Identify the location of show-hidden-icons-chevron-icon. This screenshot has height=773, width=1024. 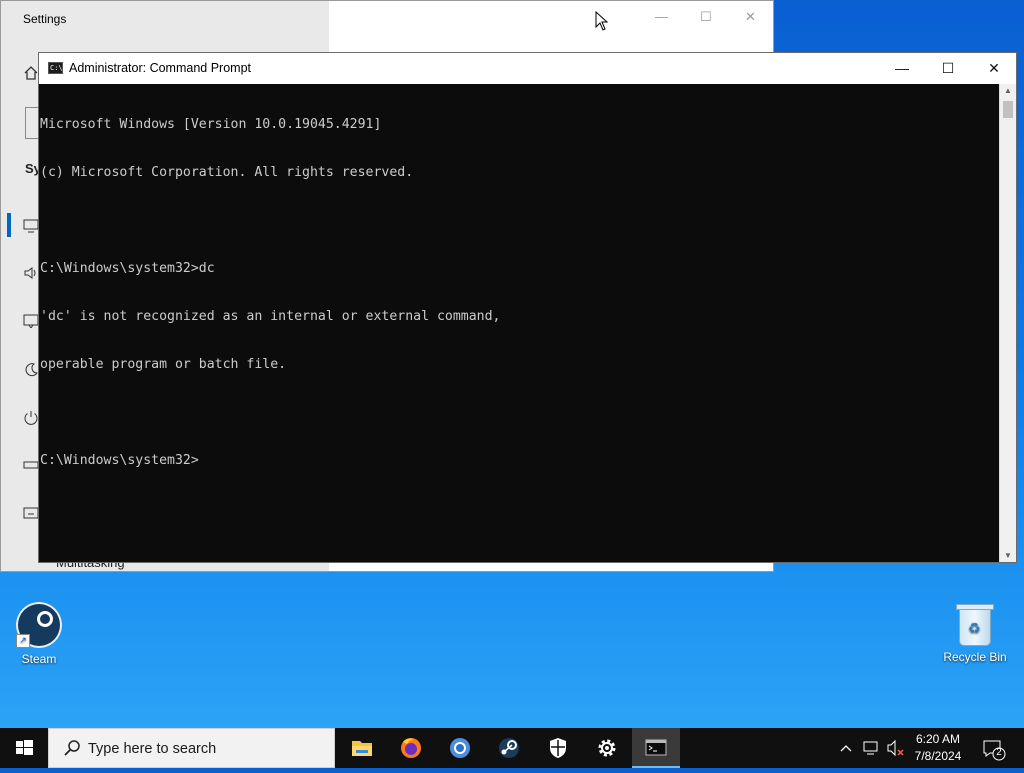
(846, 748).